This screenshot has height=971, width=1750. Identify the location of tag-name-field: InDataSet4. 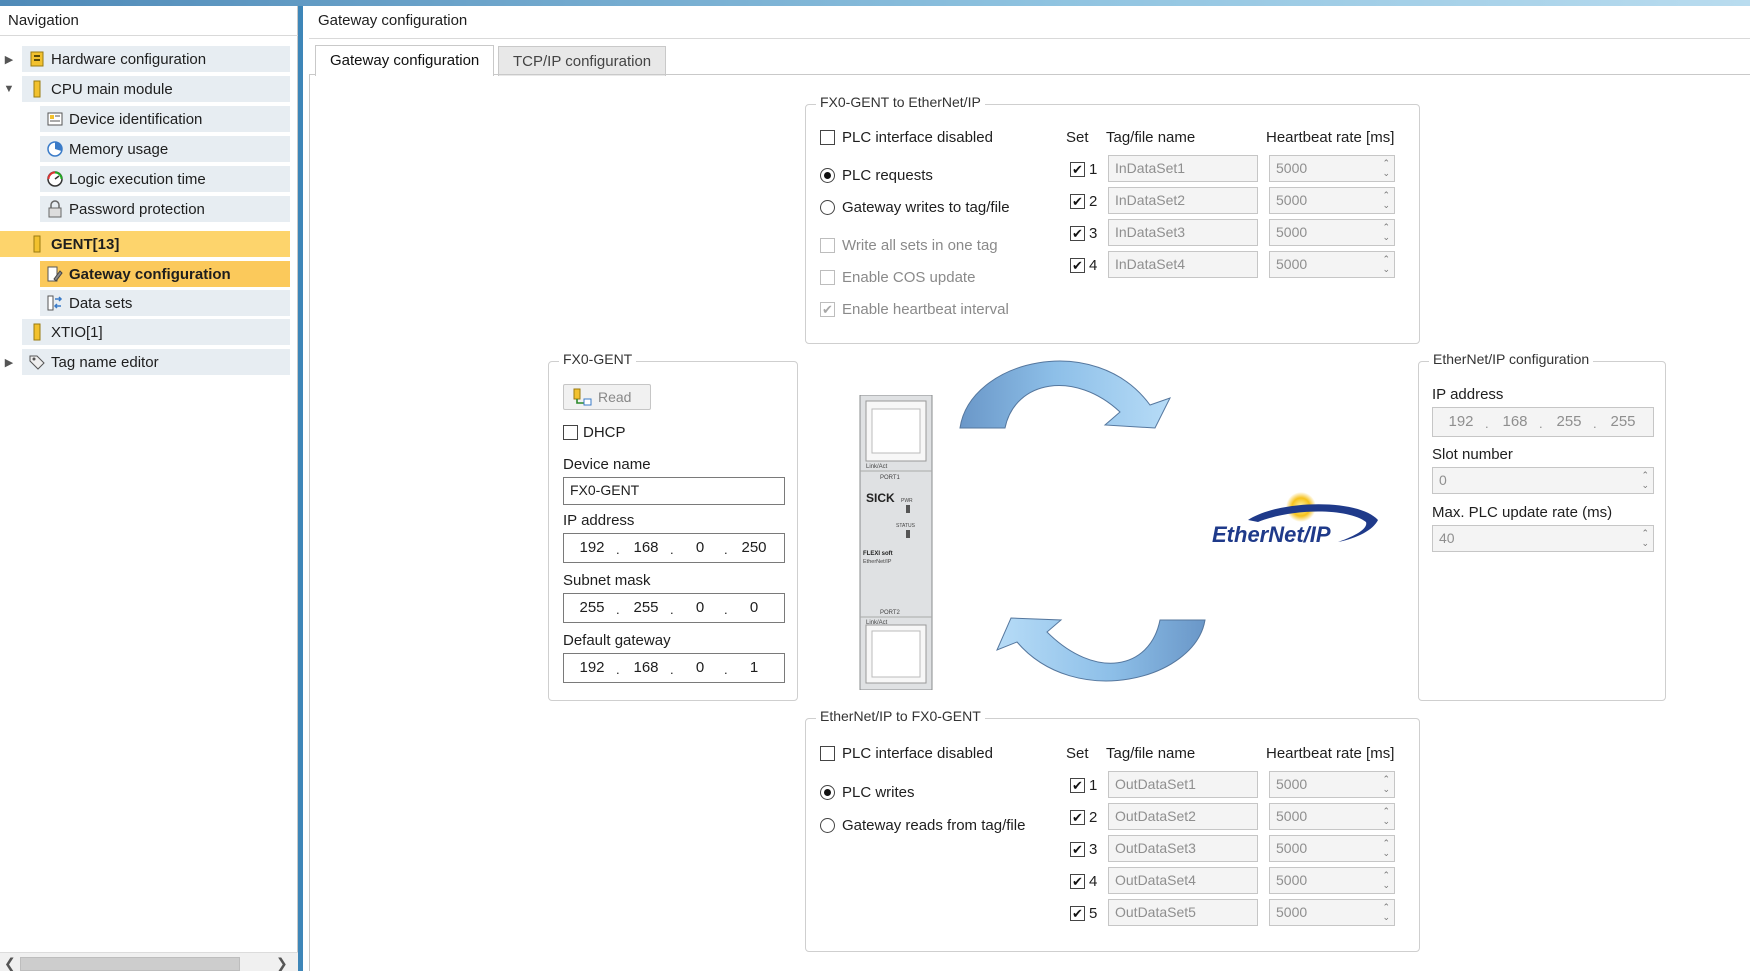
(1183, 264).